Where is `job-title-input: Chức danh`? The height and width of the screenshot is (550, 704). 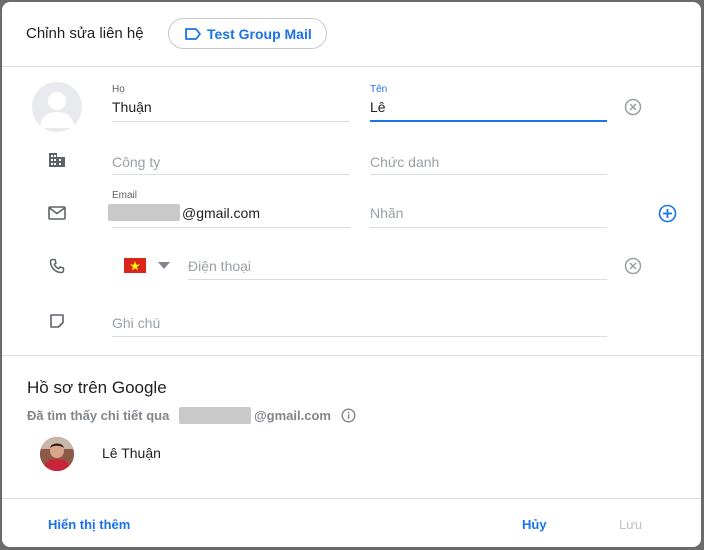 job-title-input: Chức danh is located at coordinates (404, 162).